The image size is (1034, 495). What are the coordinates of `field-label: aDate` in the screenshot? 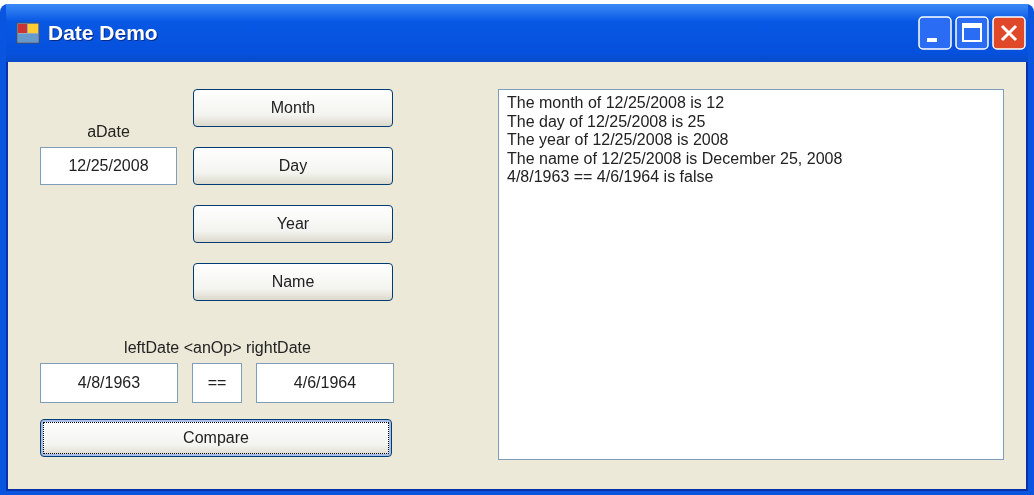 It's located at (108, 132).